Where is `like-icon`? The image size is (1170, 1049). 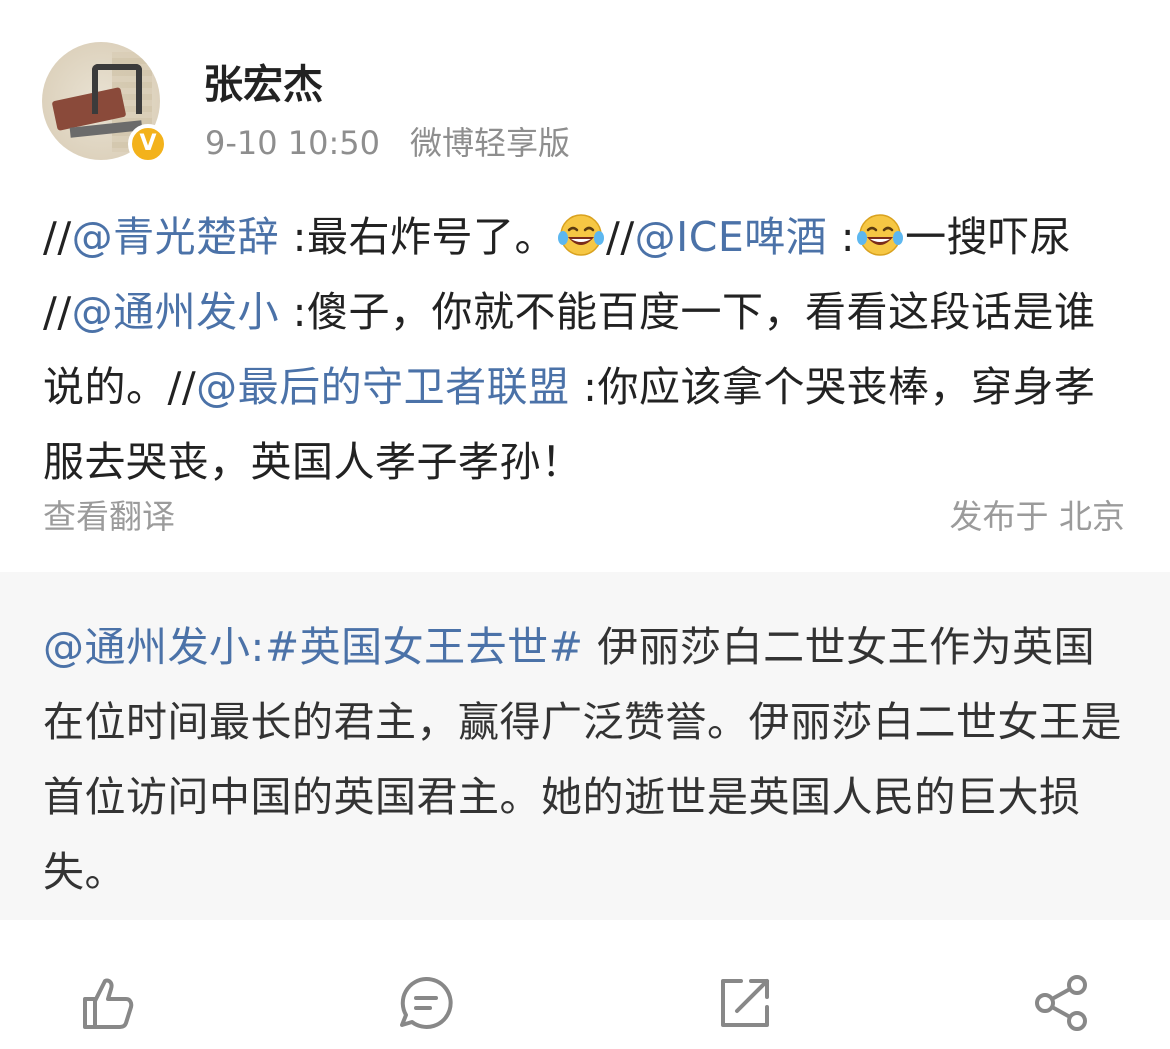
like-icon is located at coordinates (107, 1003).